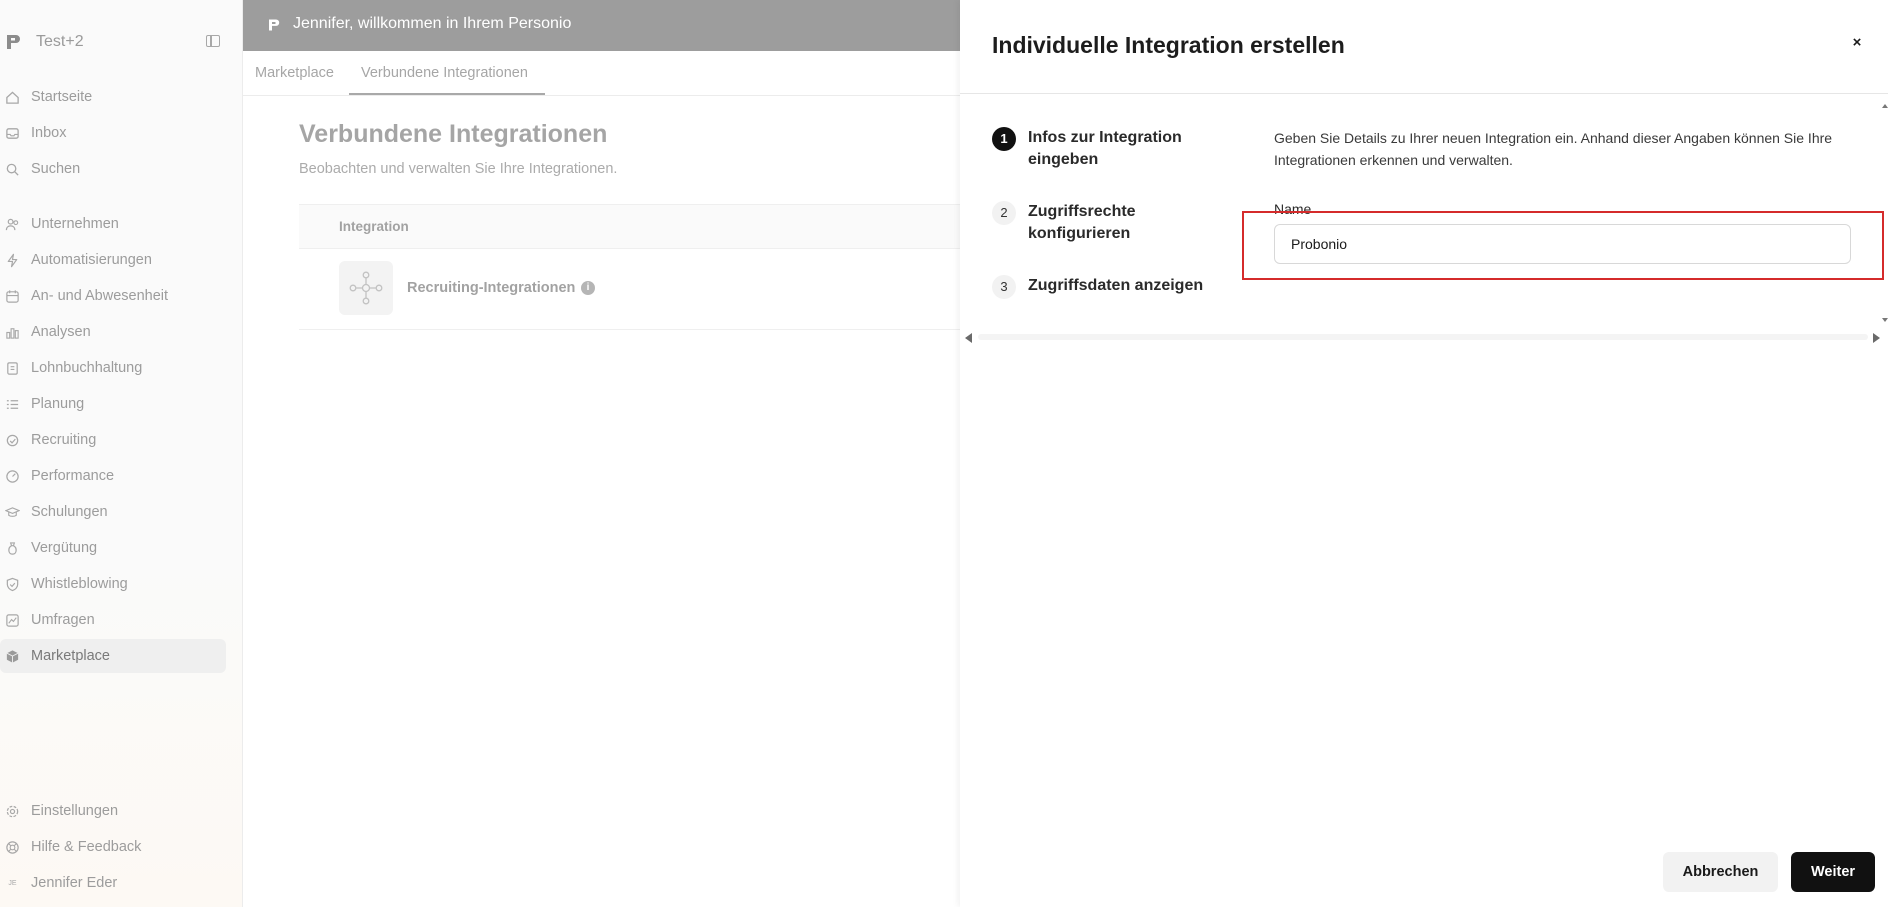 This screenshot has width=1888, height=907. What do you see at coordinates (444, 73) in the screenshot?
I see `tab-verbundene-integrationen: Verbundene Integrationen` at bounding box center [444, 73].